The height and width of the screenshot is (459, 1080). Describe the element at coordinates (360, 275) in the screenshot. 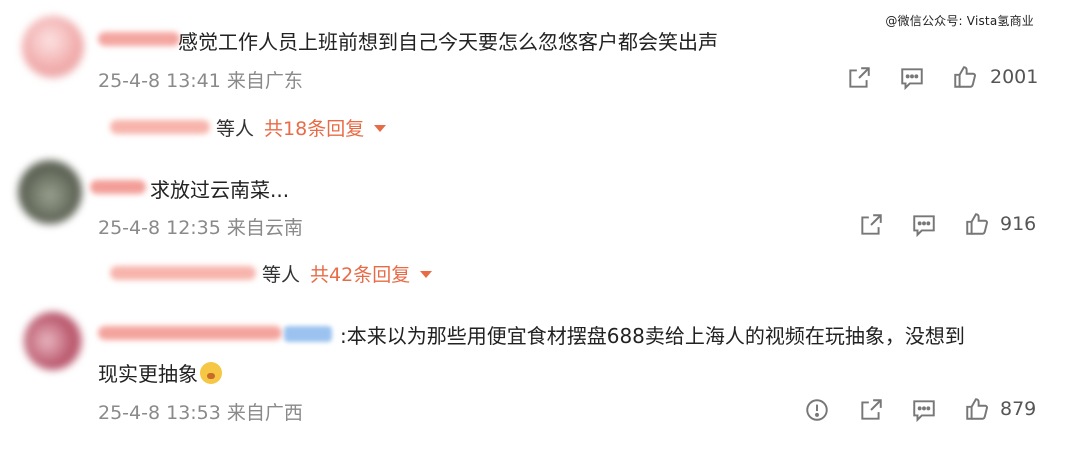

I see `reply-total-link: 共42条回复` at that location.